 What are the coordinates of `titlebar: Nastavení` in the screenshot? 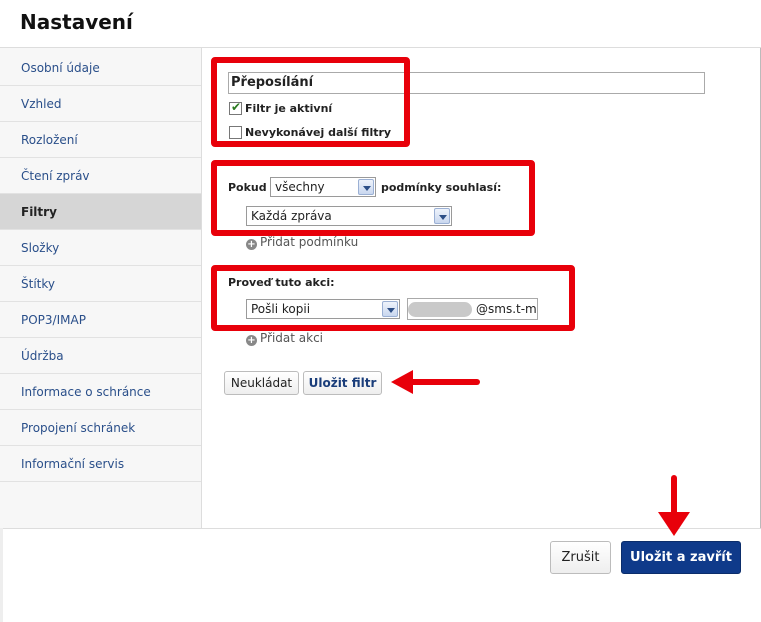 It's located at (380, 24).